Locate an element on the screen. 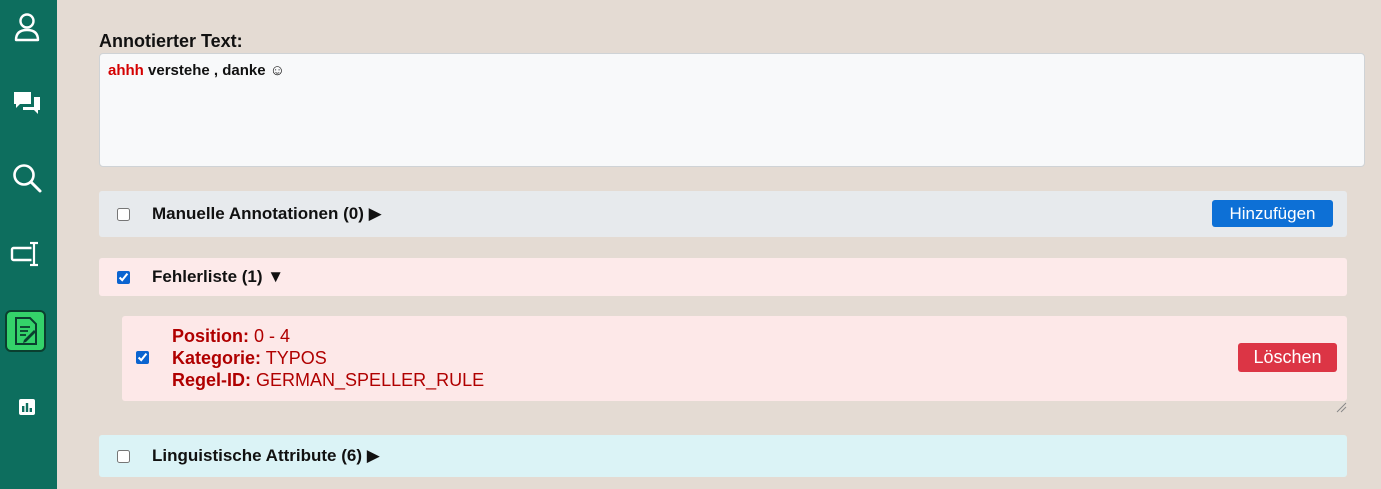 The image size is (1381, 489). annotated-text-content: verstehe , danke ☺ is located at coordinates (214, 70).